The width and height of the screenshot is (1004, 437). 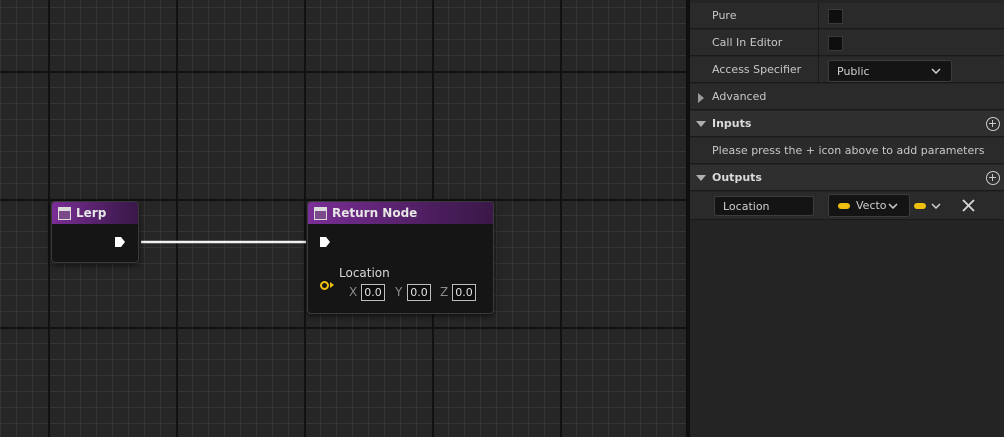 What do you see at coordinates (364, 273) in the screenshot?
I see `location-pin-label: Location` at bounding box center [364, 273].